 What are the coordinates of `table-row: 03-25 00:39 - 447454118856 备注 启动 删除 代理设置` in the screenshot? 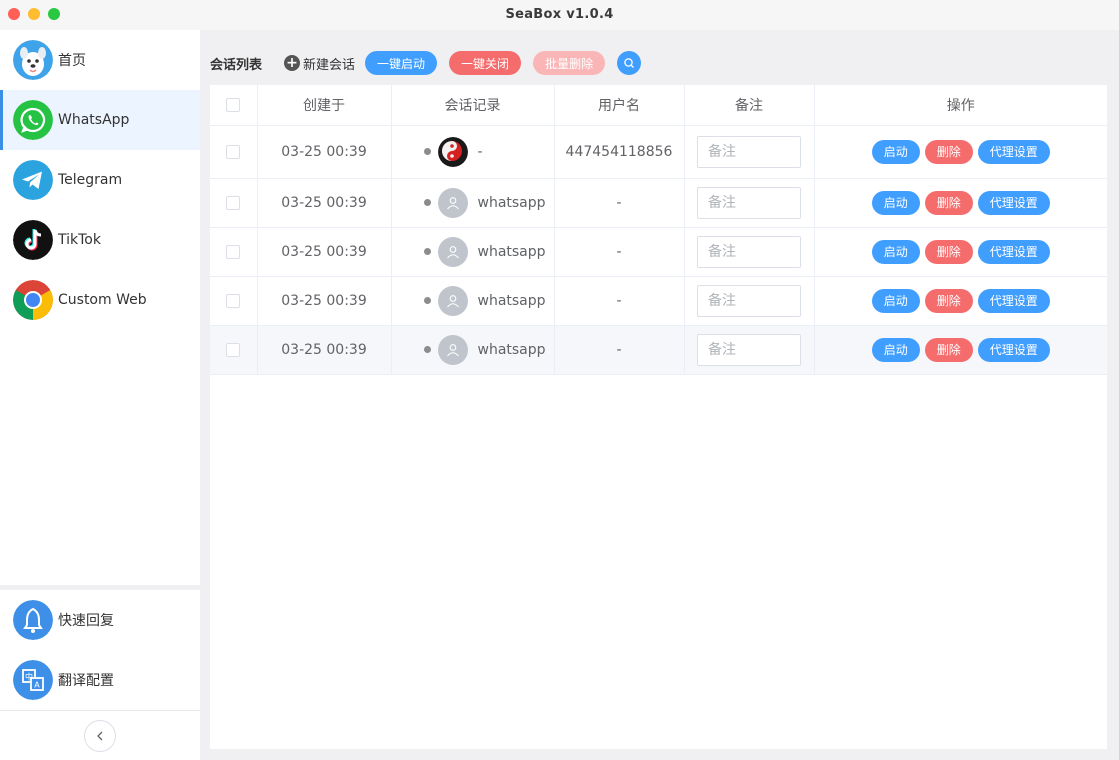 It's located at (658, 152).